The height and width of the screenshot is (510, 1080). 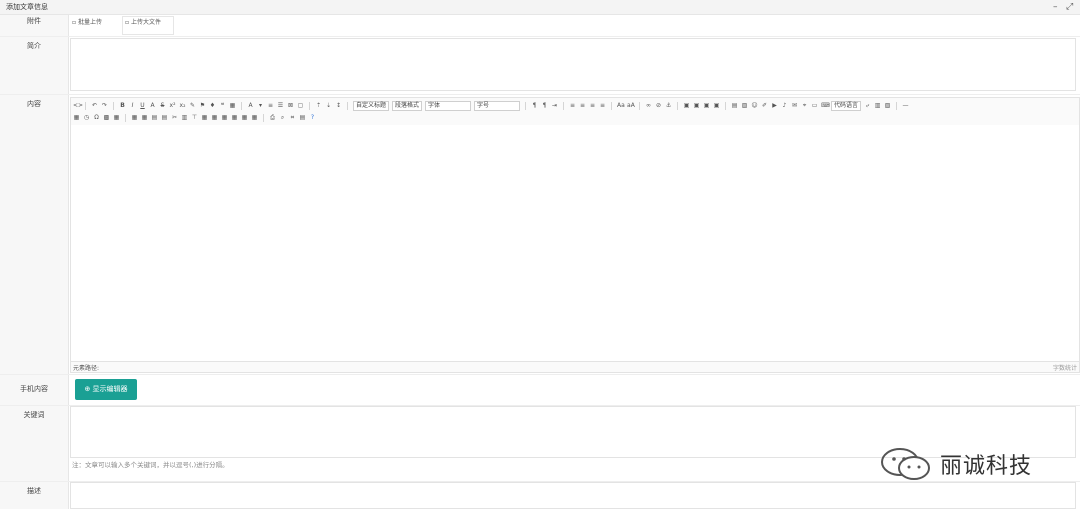 I want to click on redo-icon: ↷, so click(x=104, y=105).